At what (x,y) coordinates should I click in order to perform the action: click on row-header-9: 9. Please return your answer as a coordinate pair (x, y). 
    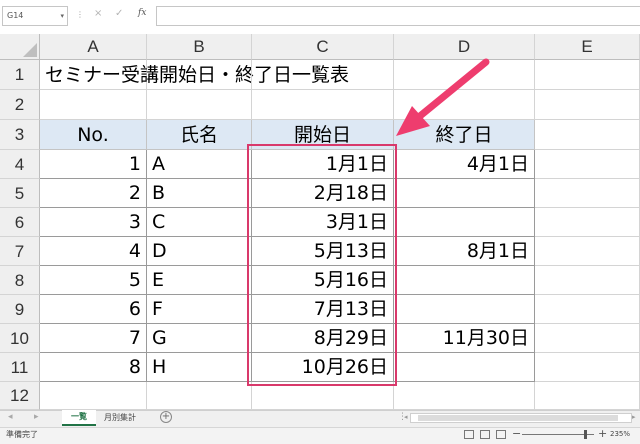
    Looking at the image, I should click on (20, 309).